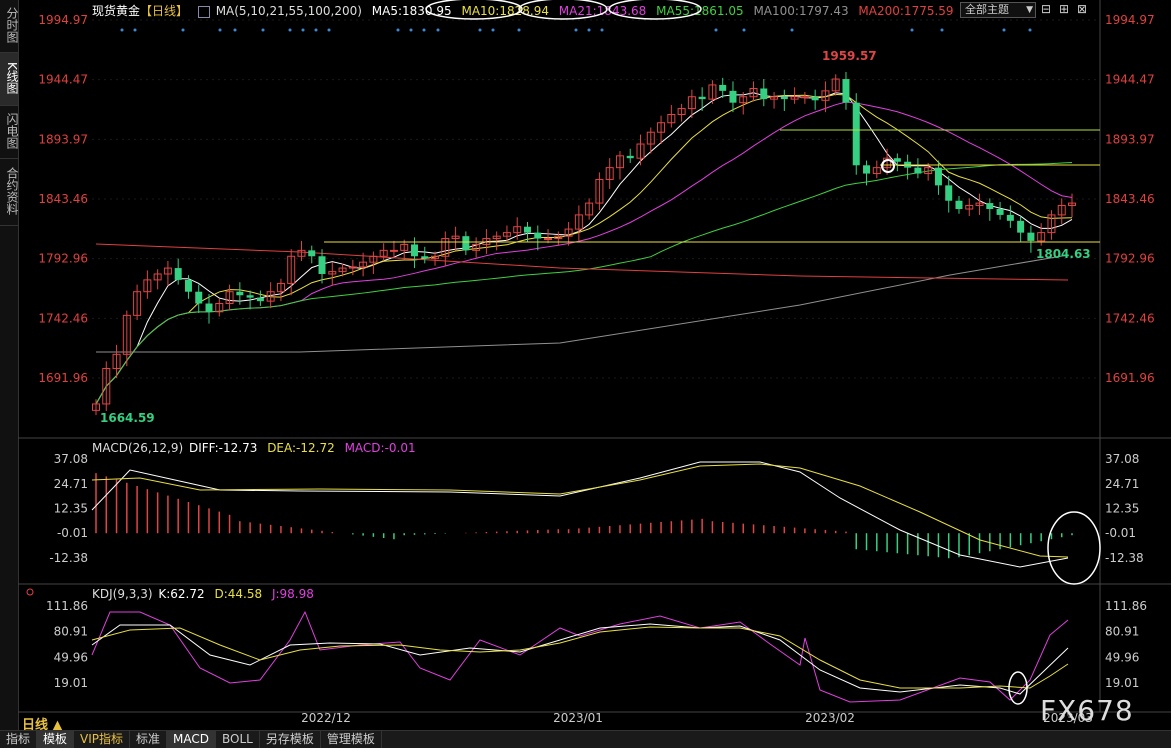 This screenshot has width=1171, height=748. Describe the element at coordinates (192, 739) in the screenshot. I see `tab-macd: MACD` at that location.